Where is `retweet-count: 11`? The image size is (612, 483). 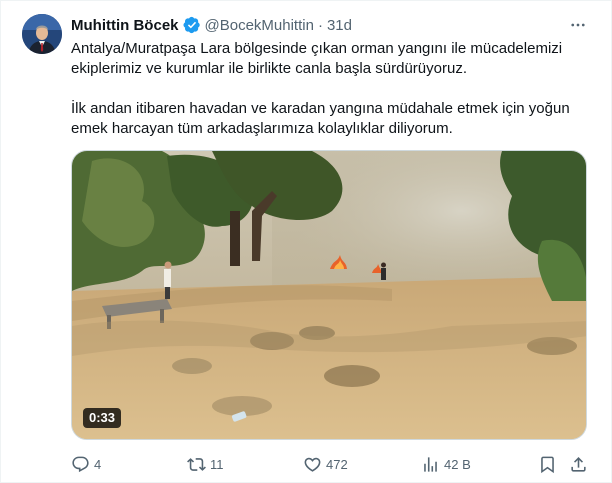
retweet-count: 11 is located at coordinates (217, 464).